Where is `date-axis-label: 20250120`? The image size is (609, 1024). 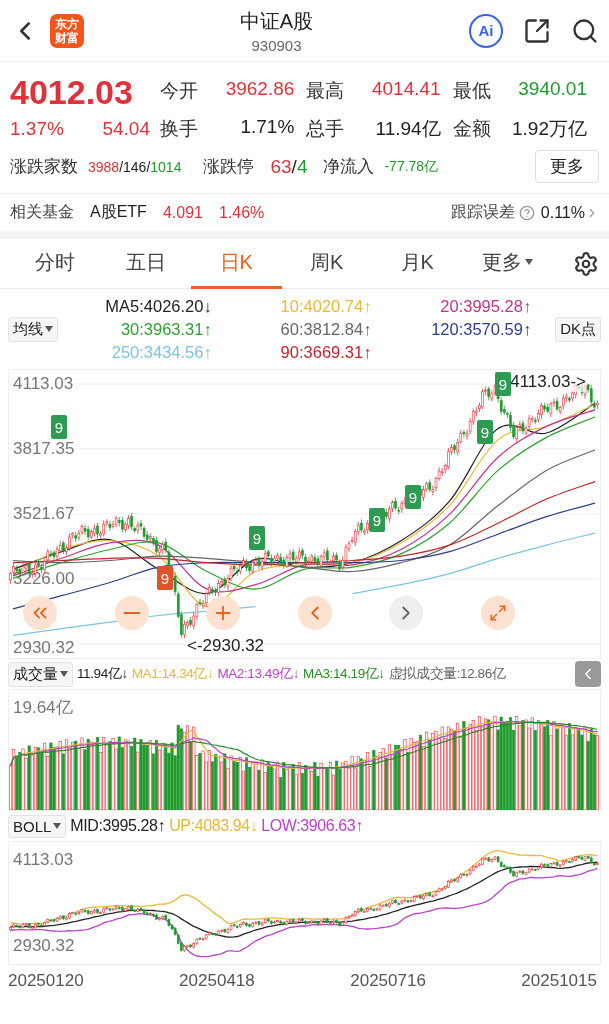 date-axis-label: 20250120 is located at coordinates (46, 981).